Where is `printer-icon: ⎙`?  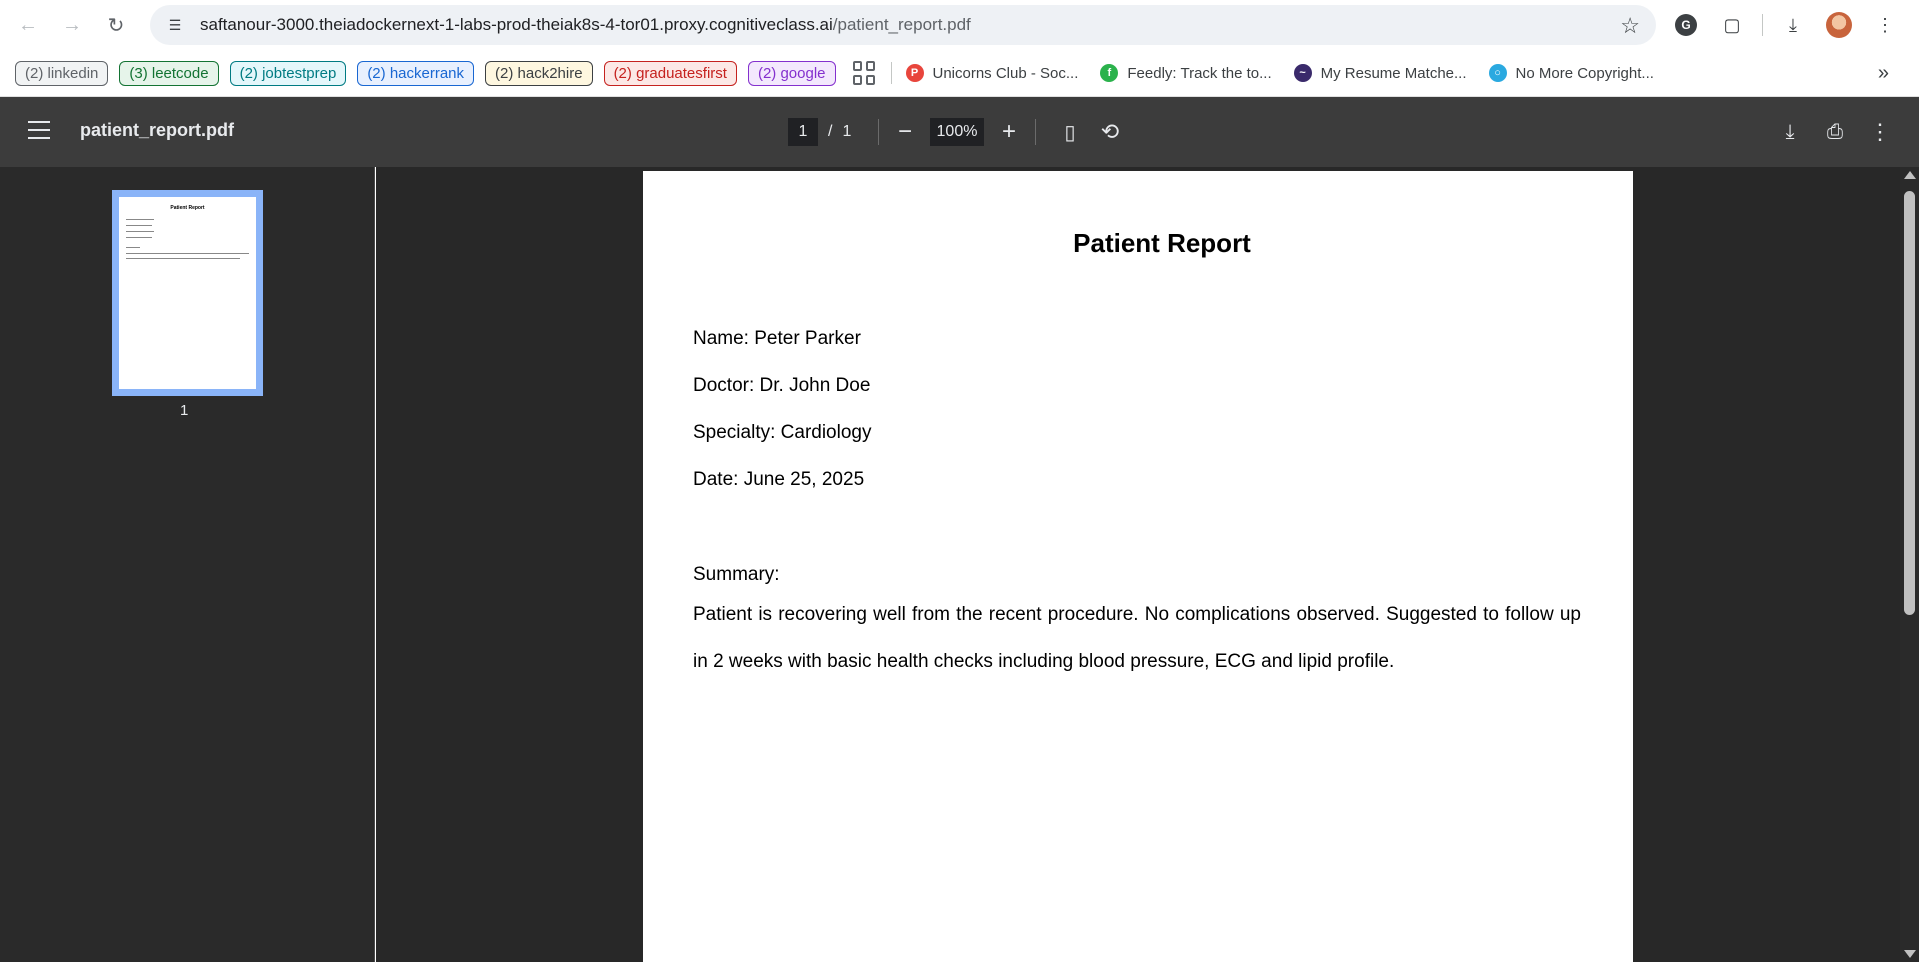 printer-icon: ⎙ is located at coordinates (1835, 131).